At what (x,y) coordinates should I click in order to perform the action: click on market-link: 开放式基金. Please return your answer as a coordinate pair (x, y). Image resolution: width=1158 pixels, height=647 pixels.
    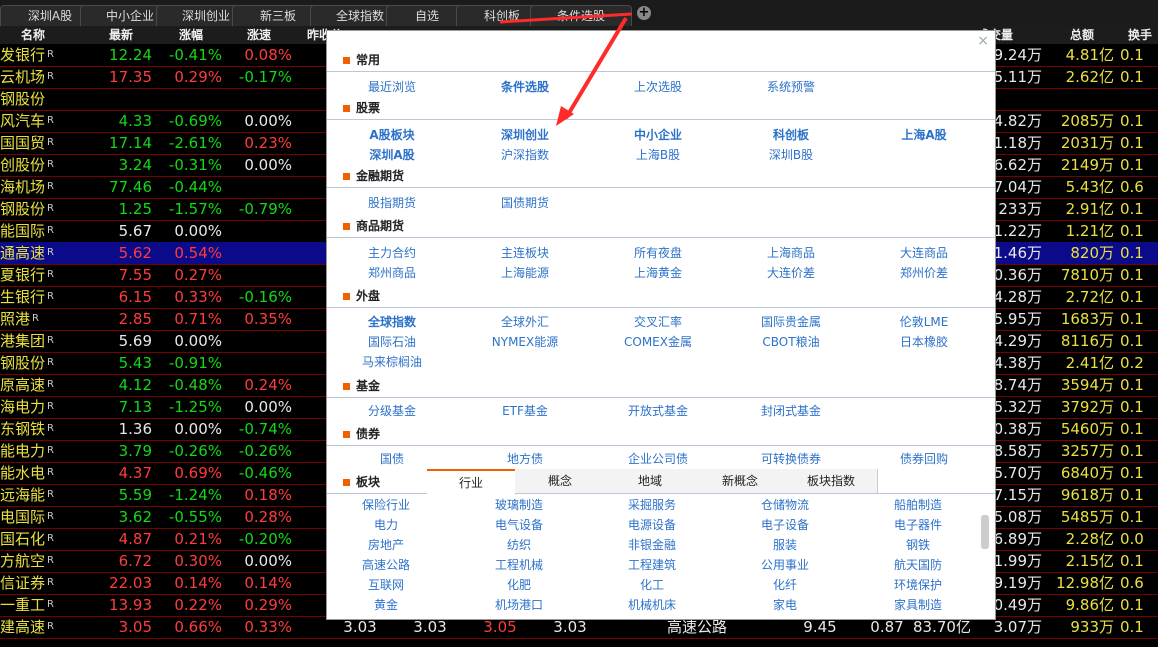
    Looking at the image, I should click on (658, 411).